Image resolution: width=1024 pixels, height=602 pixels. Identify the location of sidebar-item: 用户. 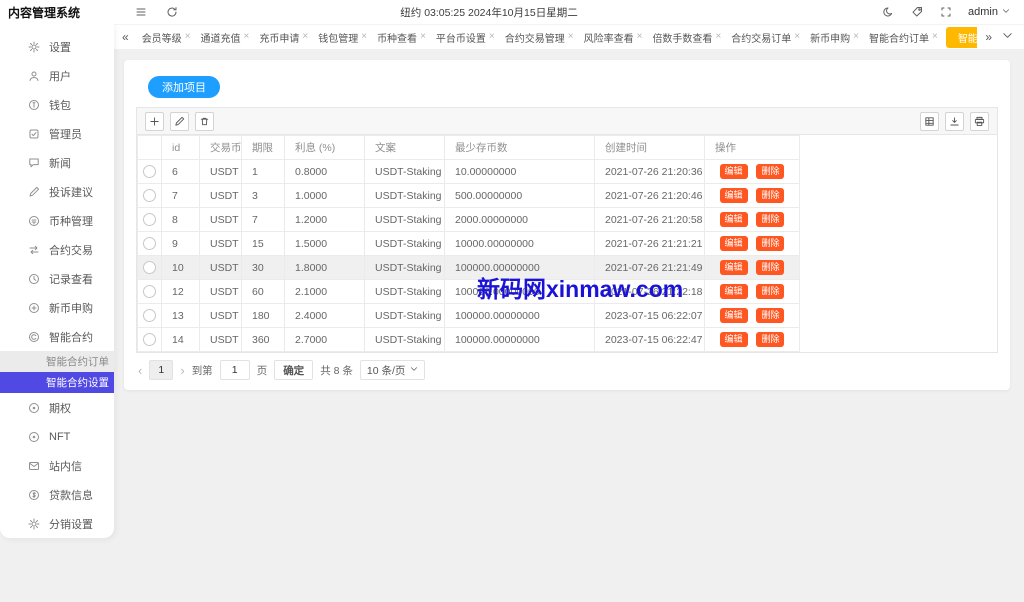
(57, 75).